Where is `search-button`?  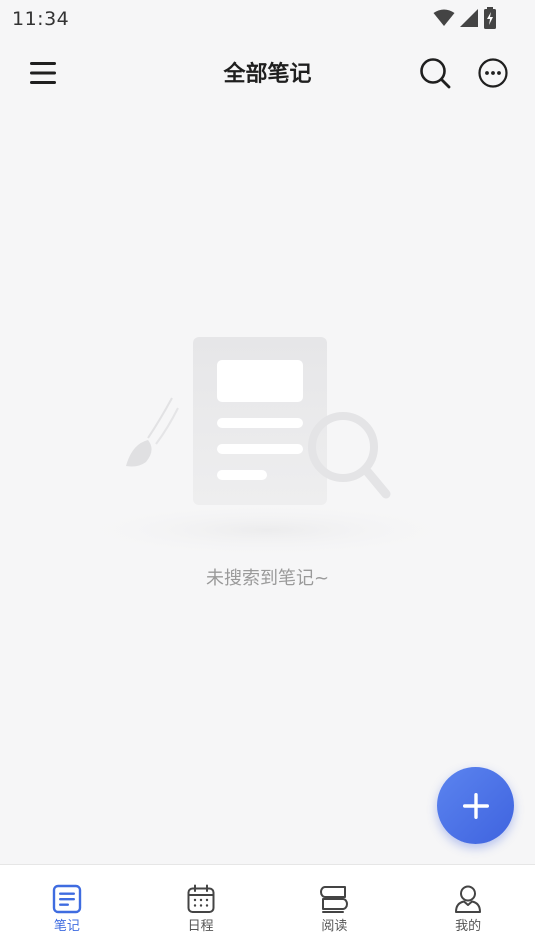
search-button is located at coordinates (435, 73).